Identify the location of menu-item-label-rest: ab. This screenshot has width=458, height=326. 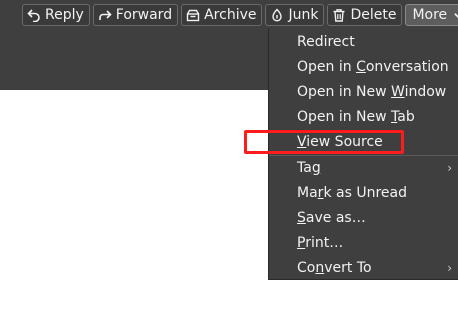
(406, 117).